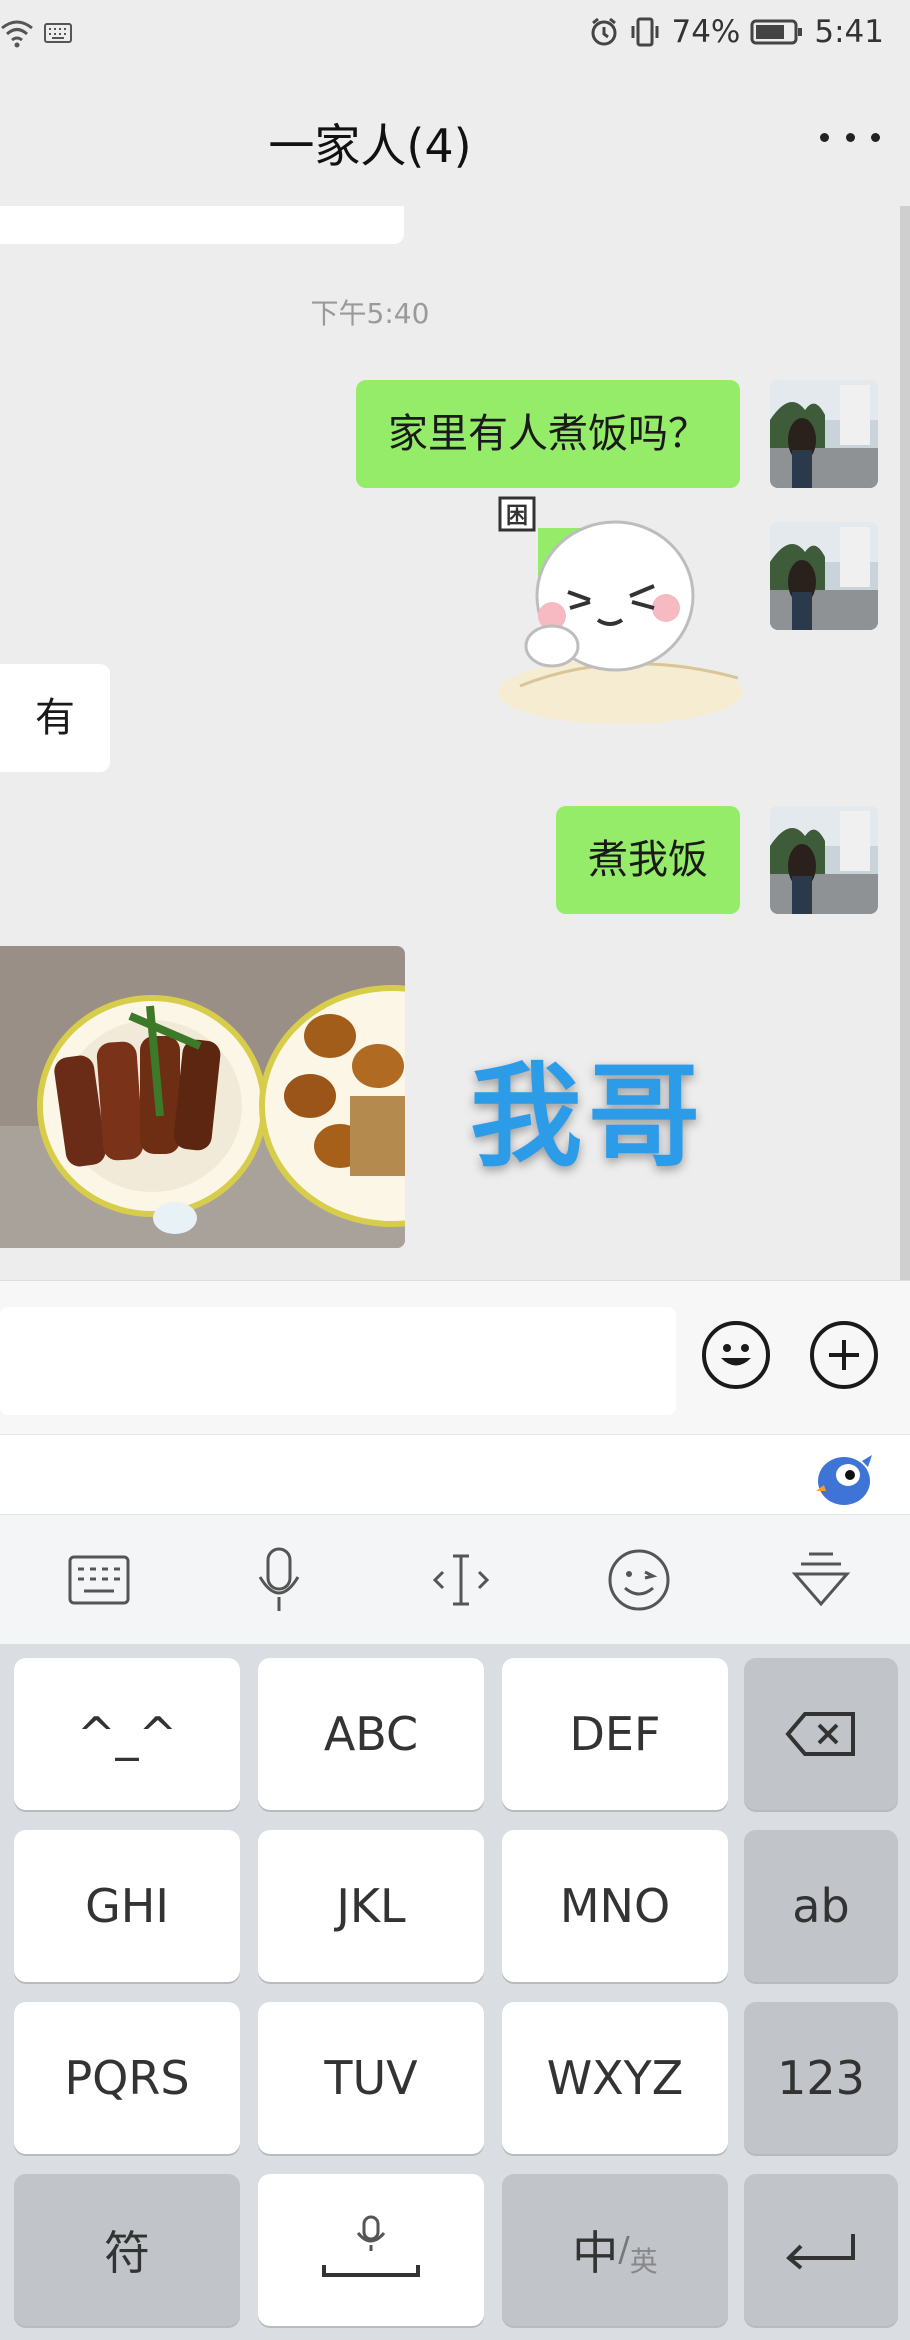  Describe the element at coordinates (595, 2253) in the screenshot. I see `key-language-main: 中` at that location.